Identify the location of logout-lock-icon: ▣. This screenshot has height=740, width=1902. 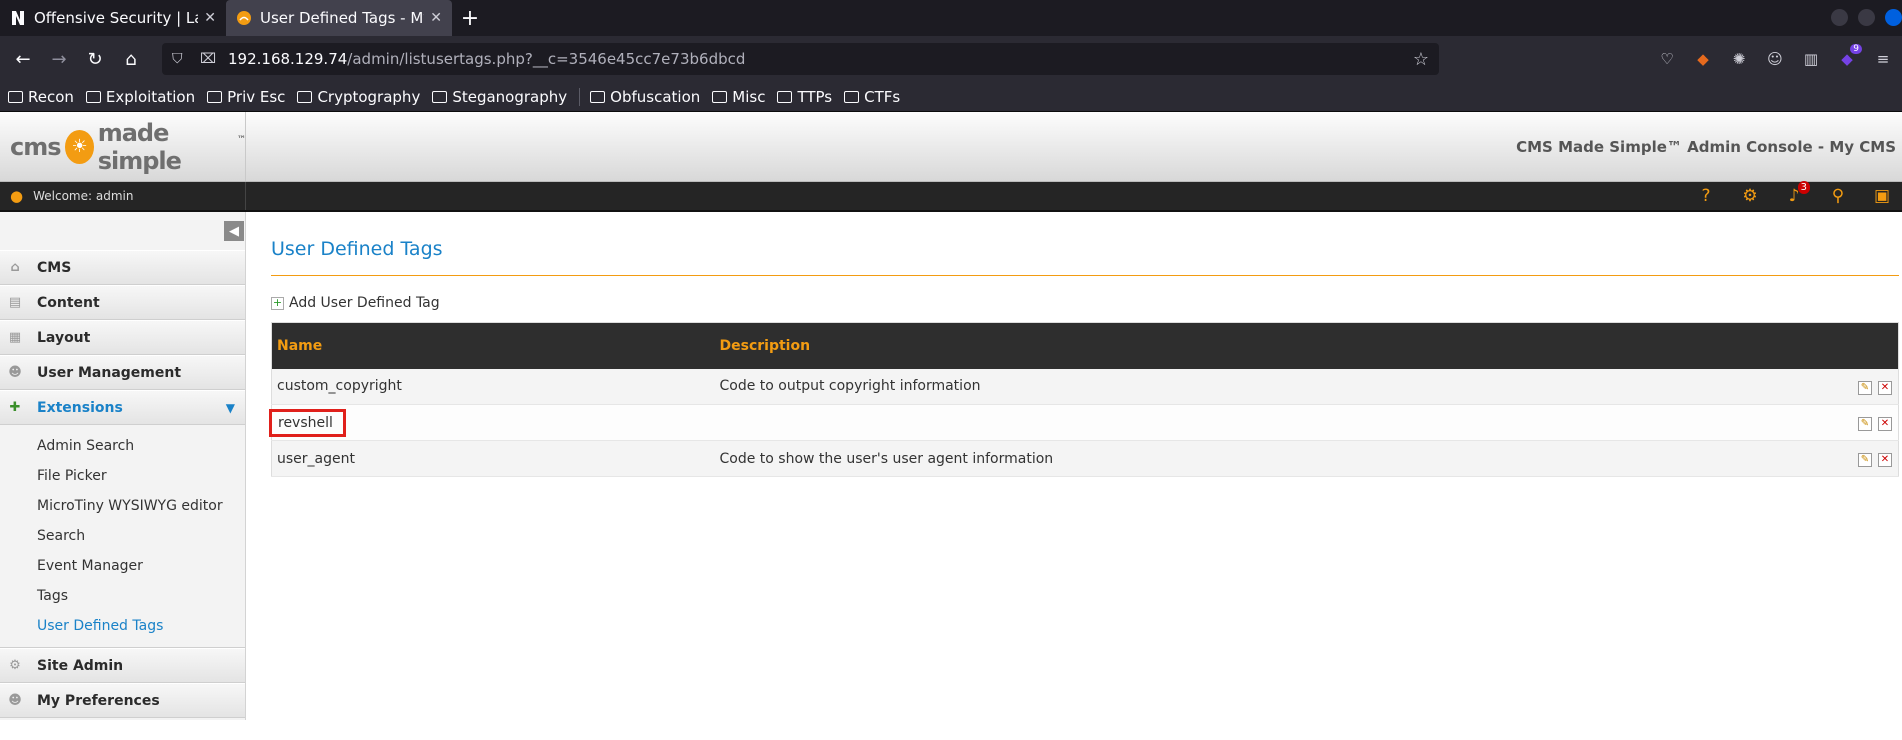
(1882, 196).